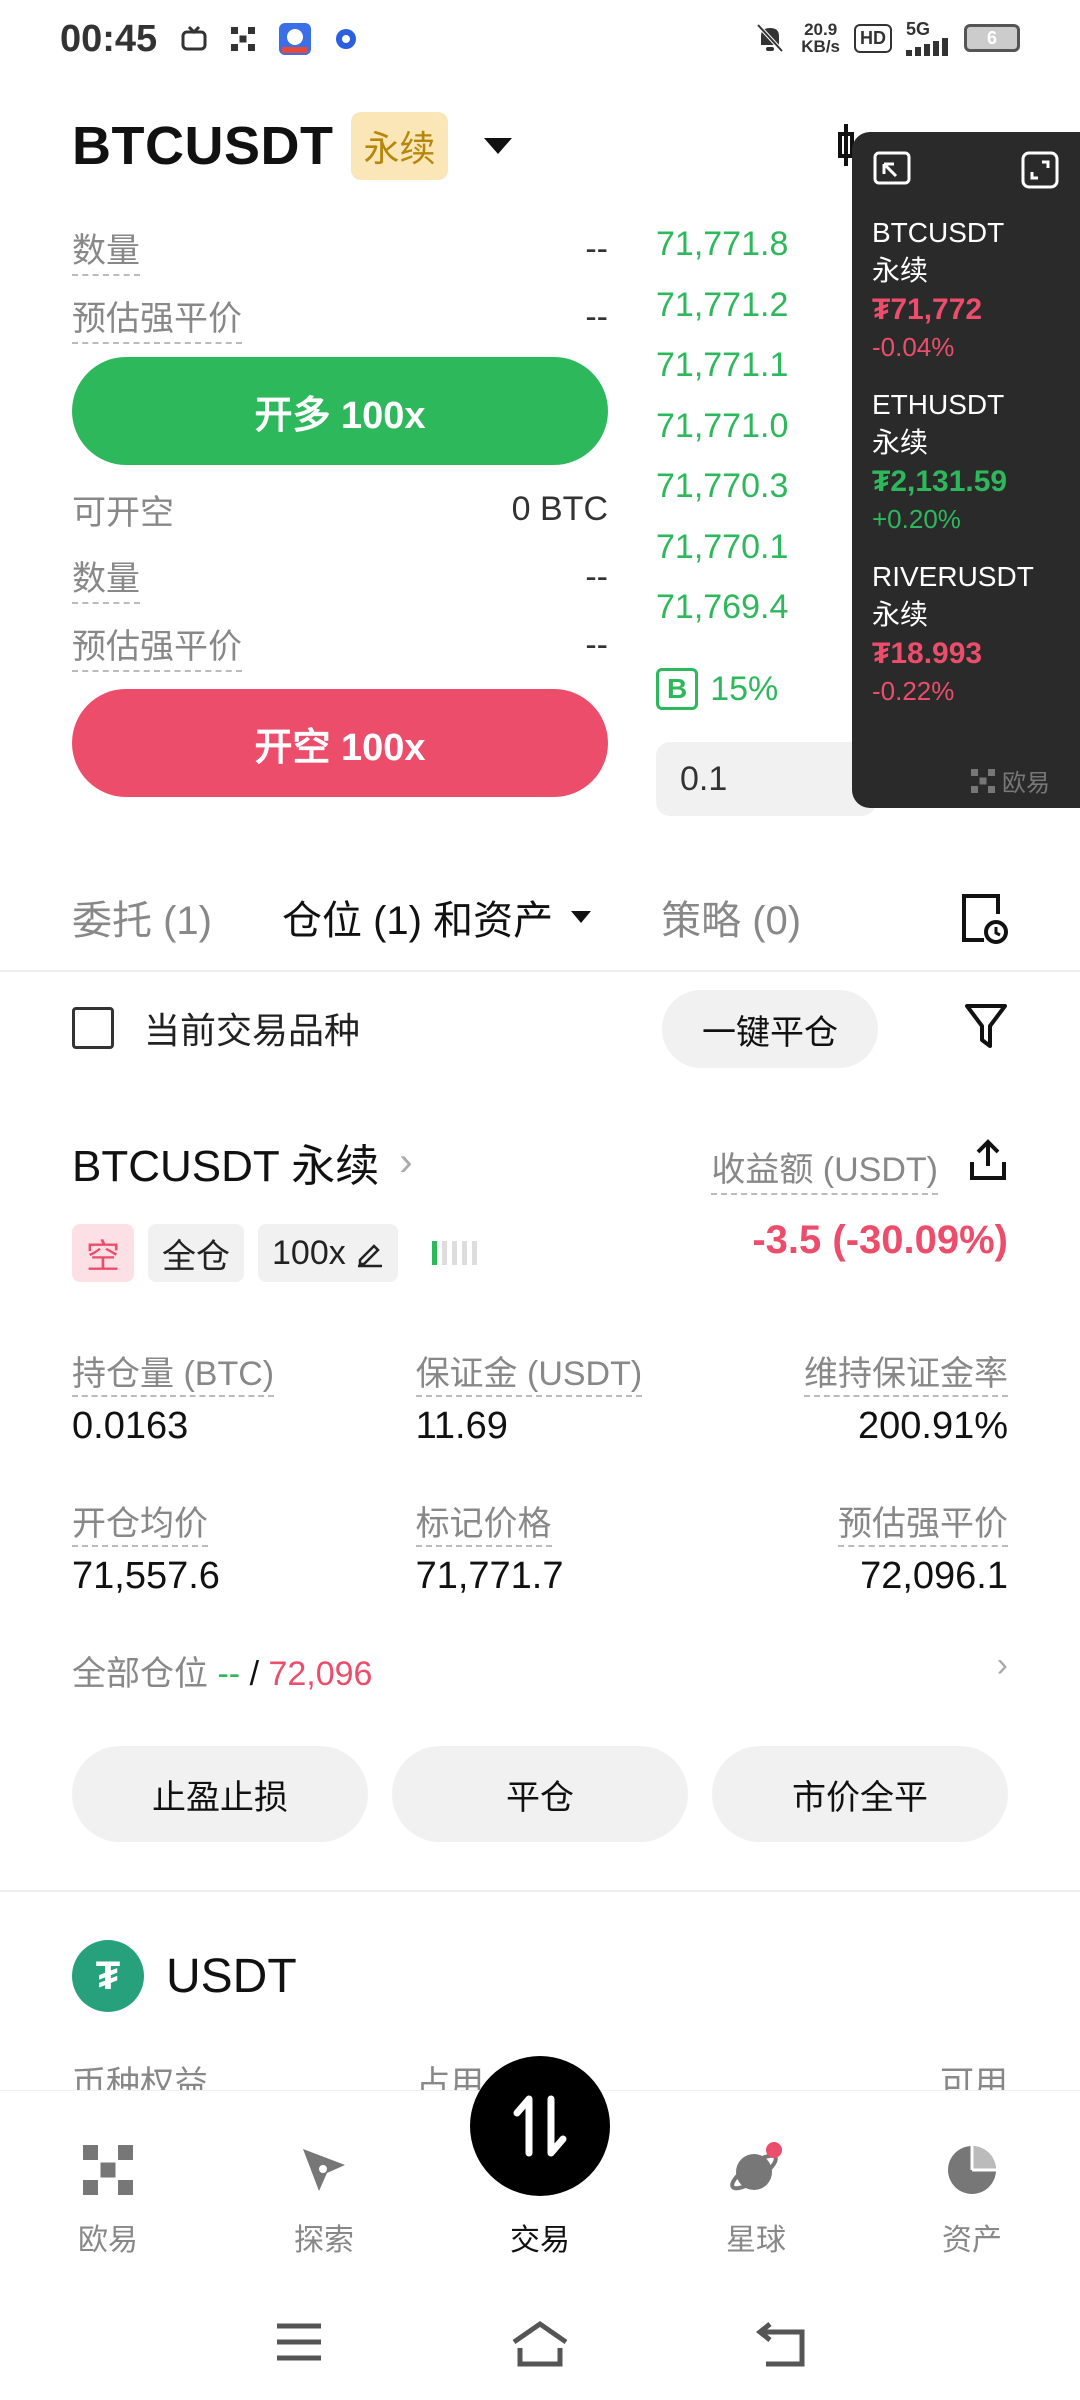  I want to click on status-bar: 00:45 20.9 KB/s HD 5G 6, so click(540, 45).